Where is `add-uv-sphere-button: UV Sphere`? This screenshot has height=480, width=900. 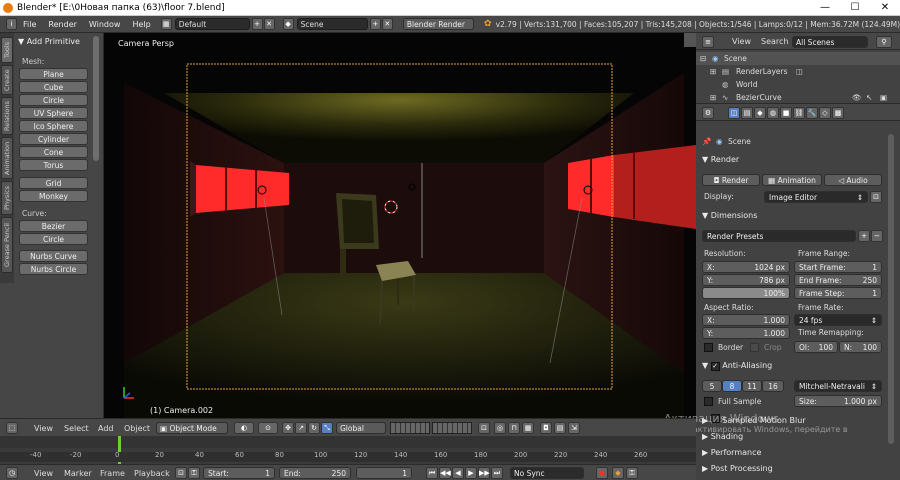
add-uv-sphere-button: UV Sphere is located at coordinates (53, 113).